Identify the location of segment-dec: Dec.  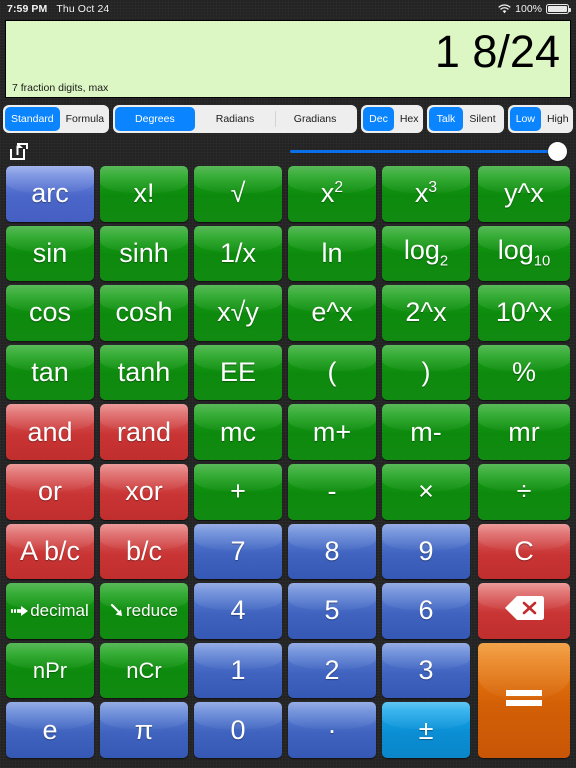
(378, 118).